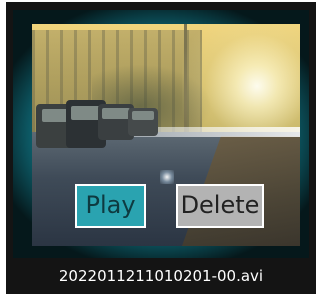  What do you see at coordinates (167, 177) in the screenshot?
I see `thumbnail-light-spot` at bounding box center [167, 177].